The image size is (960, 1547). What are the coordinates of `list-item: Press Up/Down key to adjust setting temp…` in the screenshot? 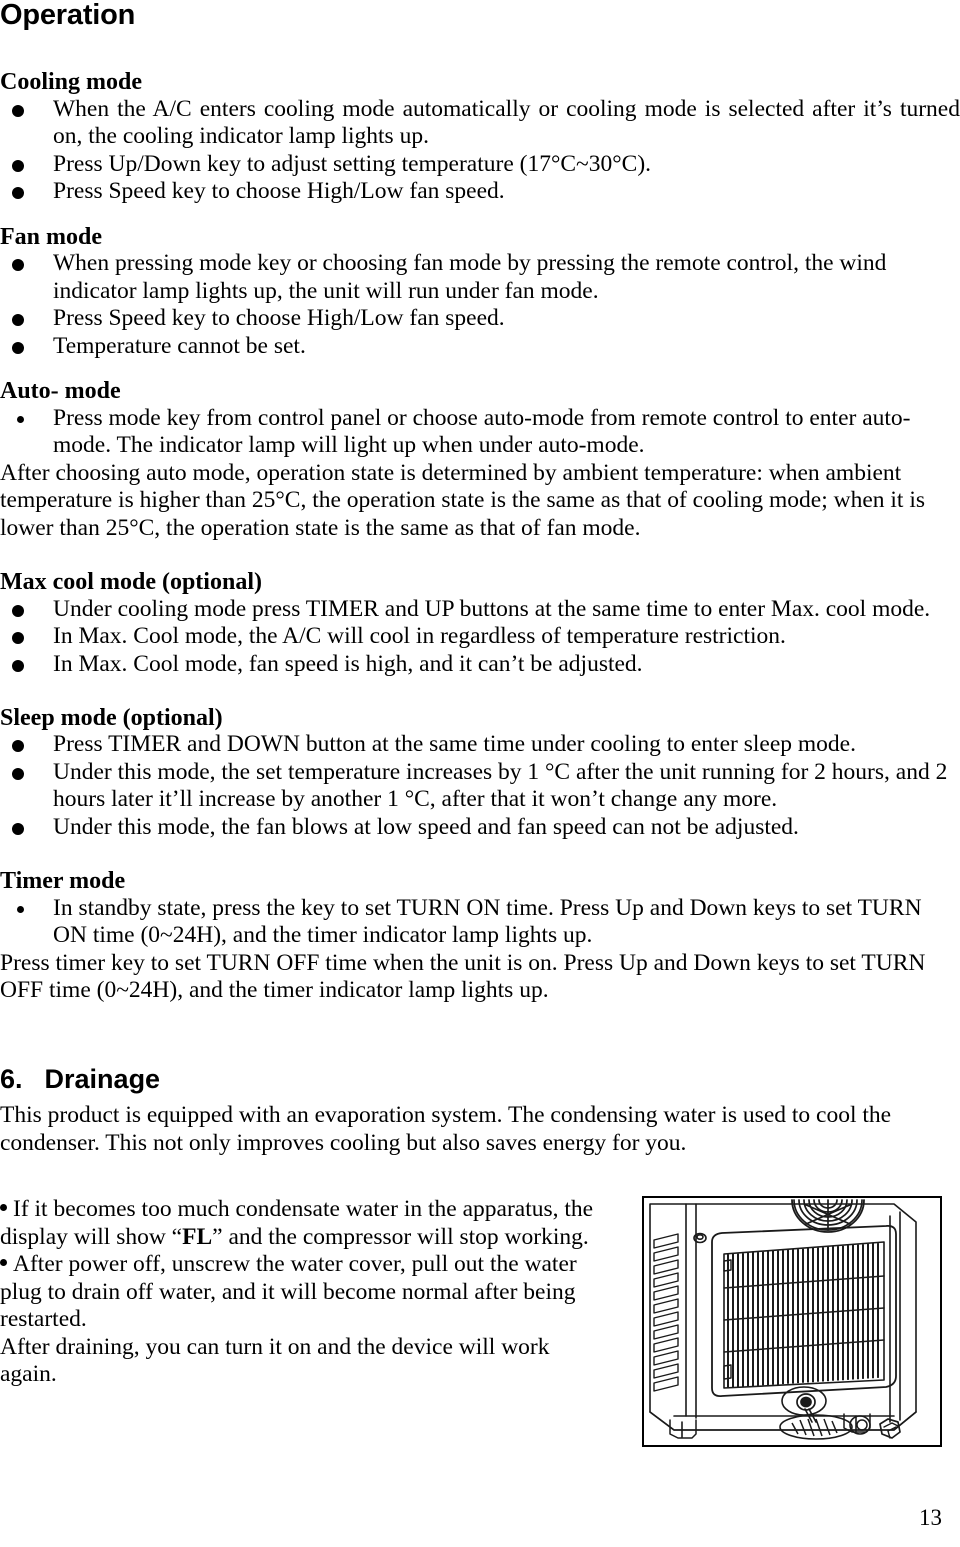 It's located at (480, 165).